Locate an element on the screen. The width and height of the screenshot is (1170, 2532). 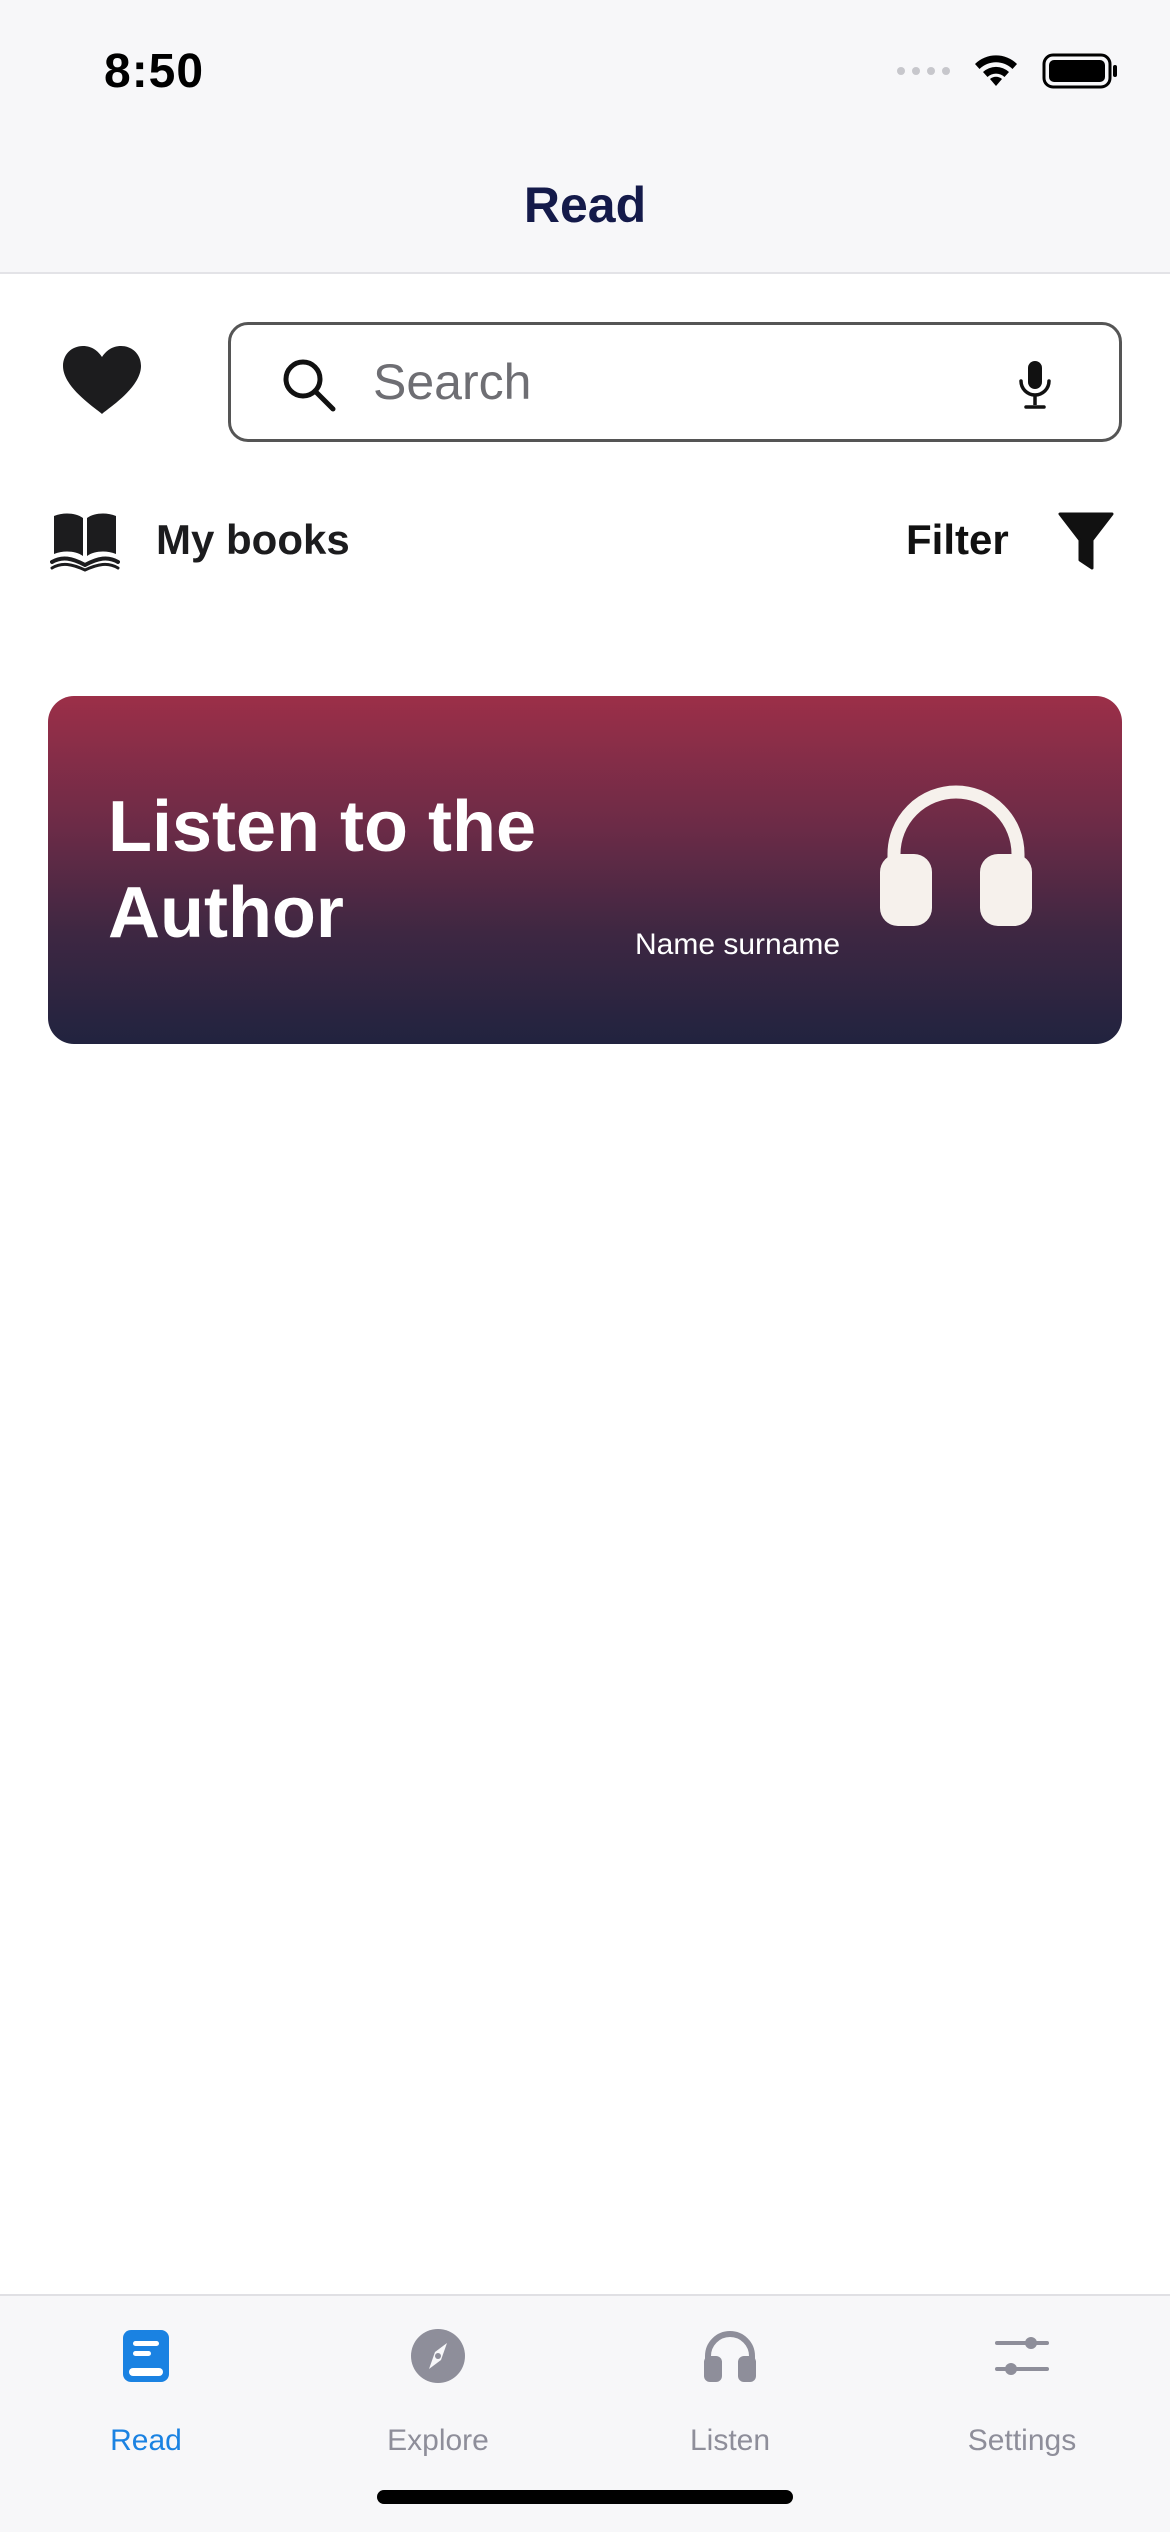
favorites-button is located at coordinates (102, 380).